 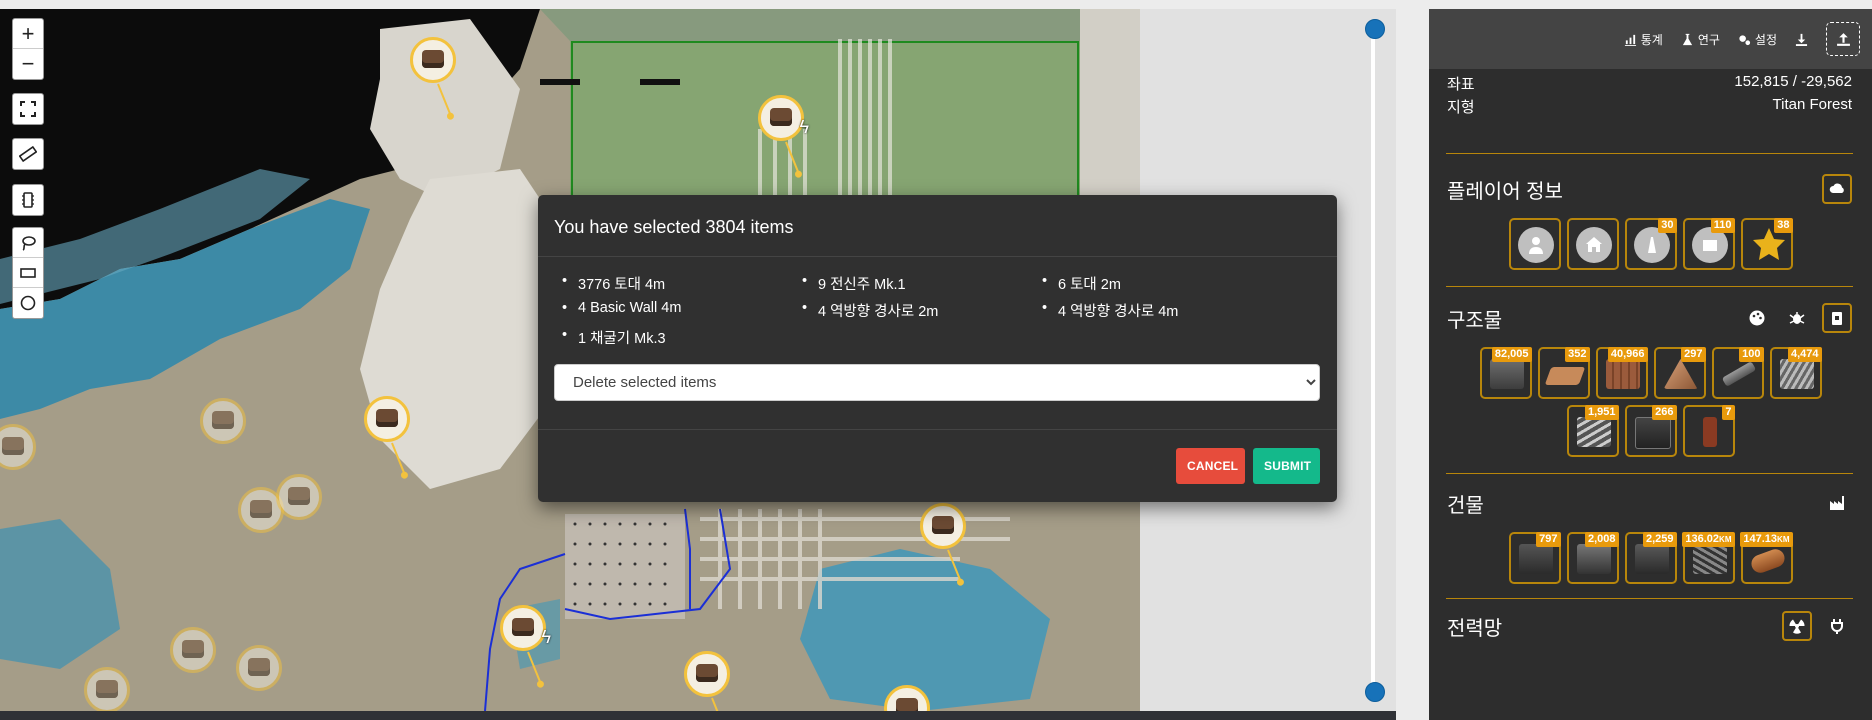 I want to click on terrain-row: 지형 Titan Forest, so click(x=1650, y=106).